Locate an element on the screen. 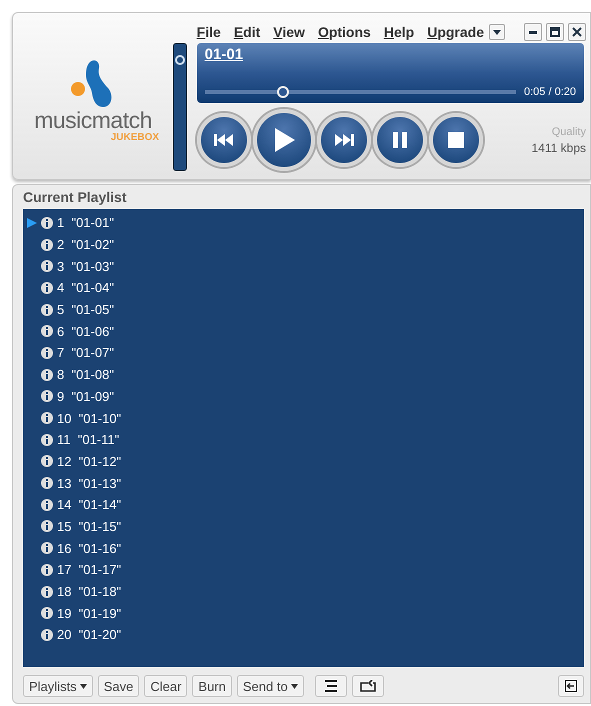 This screenshot has width=591, height=706. quality-label: Quality is located at coordinates (569, 132).